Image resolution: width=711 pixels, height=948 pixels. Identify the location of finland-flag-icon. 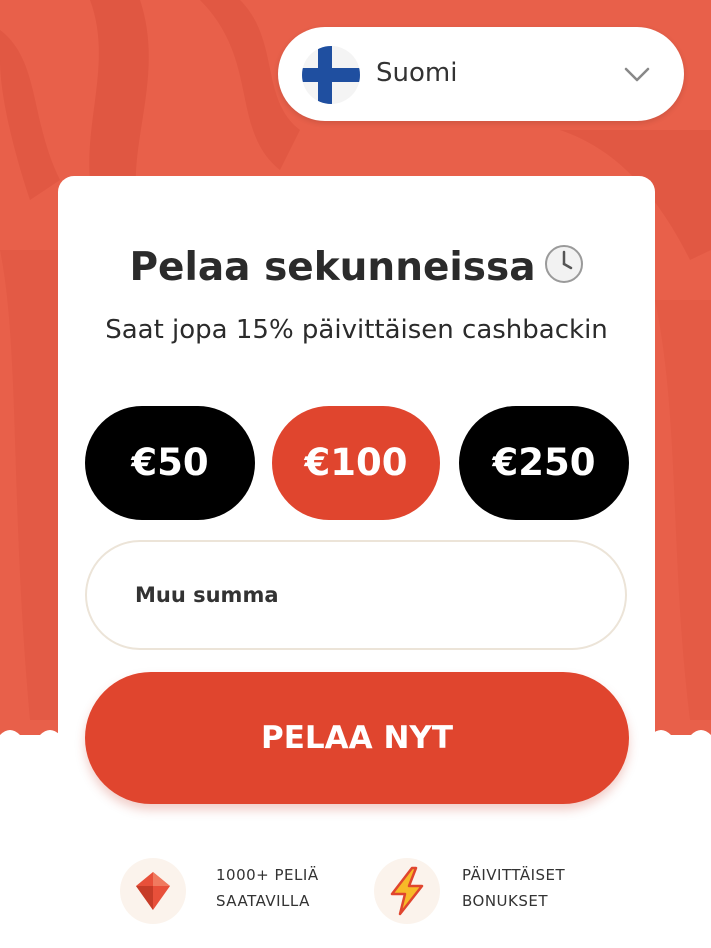
(331, 75).